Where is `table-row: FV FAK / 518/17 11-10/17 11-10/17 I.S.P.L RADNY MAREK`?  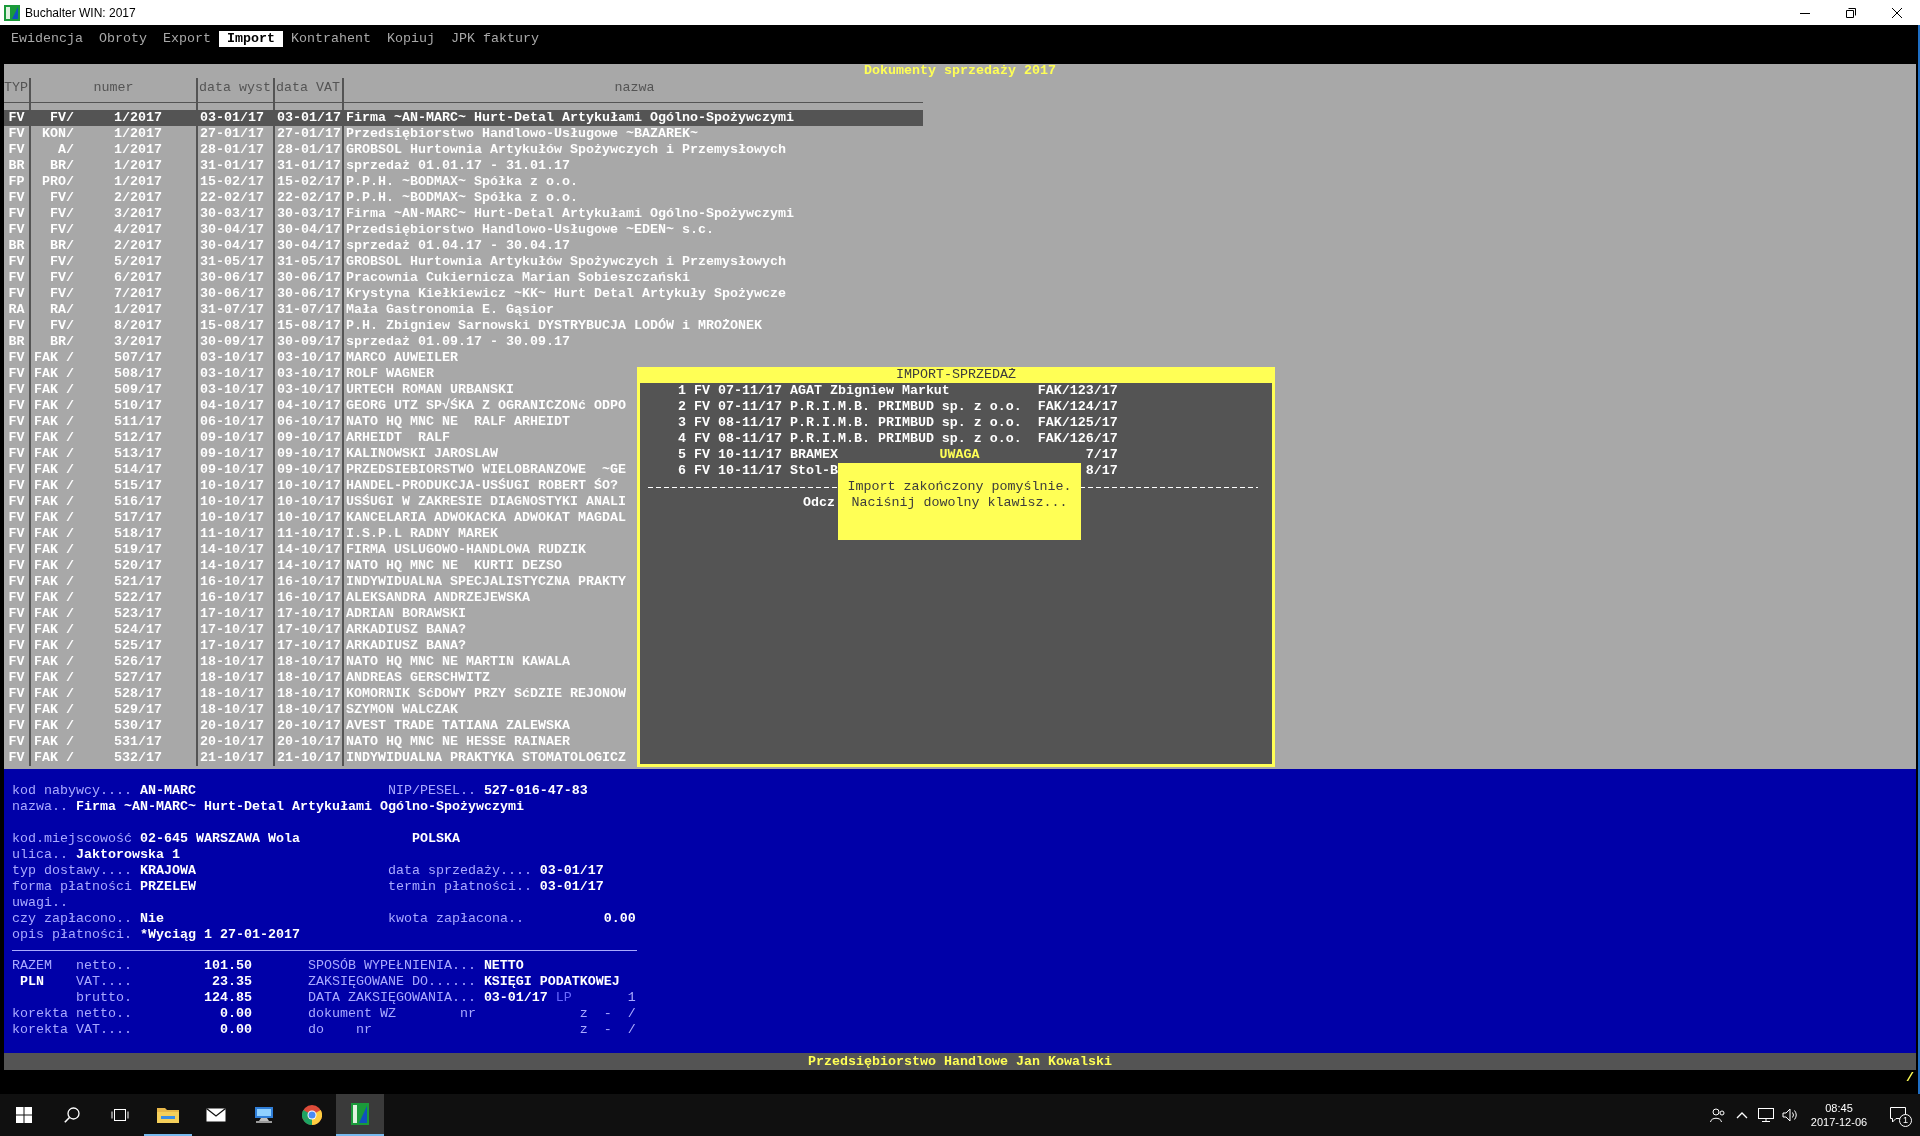 table-row: FV FAK / 518/17 11-10/17 11-10/17 I.S.P.L RADNY MAREK is located at coordinates (463, 534).